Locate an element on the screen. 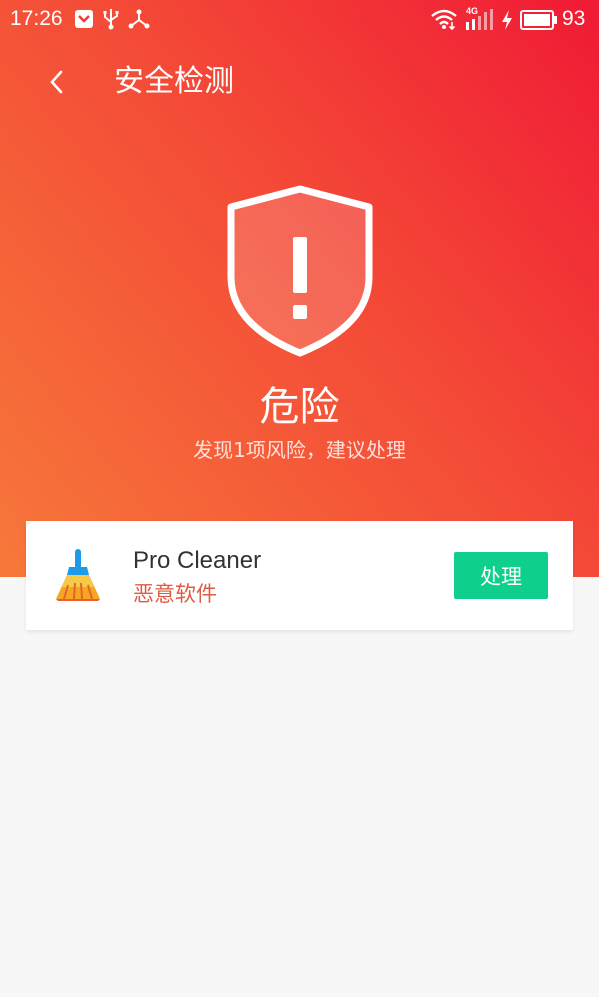 The height and width of the screenshot is (997, 599). share-icon is located at coordinates (139, 21).